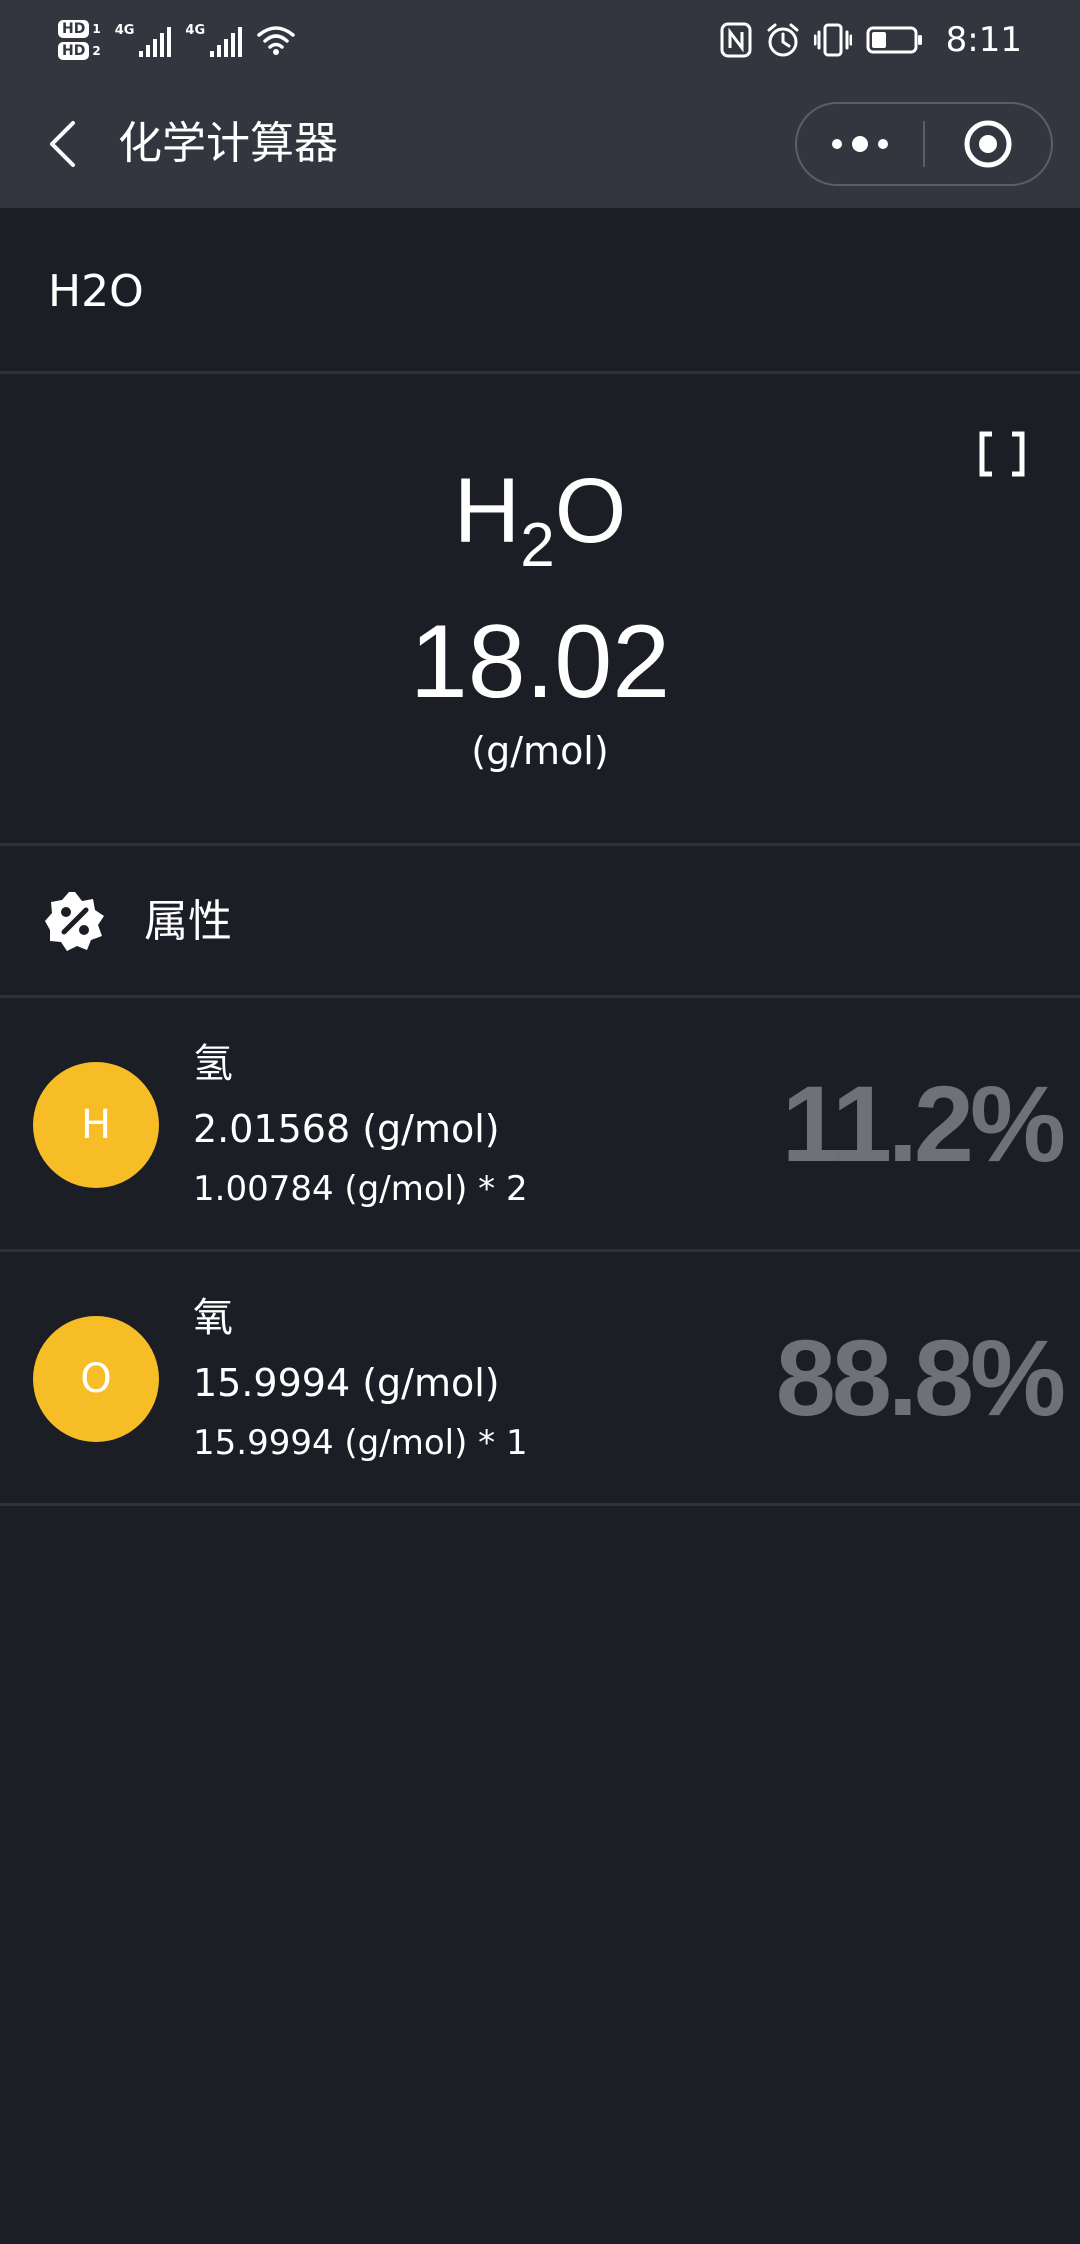 The width and height of the screenshot is (1080, 2244). Describe the element at coordinates (96, 29) in the screenshot. I see `hd1-sub: 1` at that location.